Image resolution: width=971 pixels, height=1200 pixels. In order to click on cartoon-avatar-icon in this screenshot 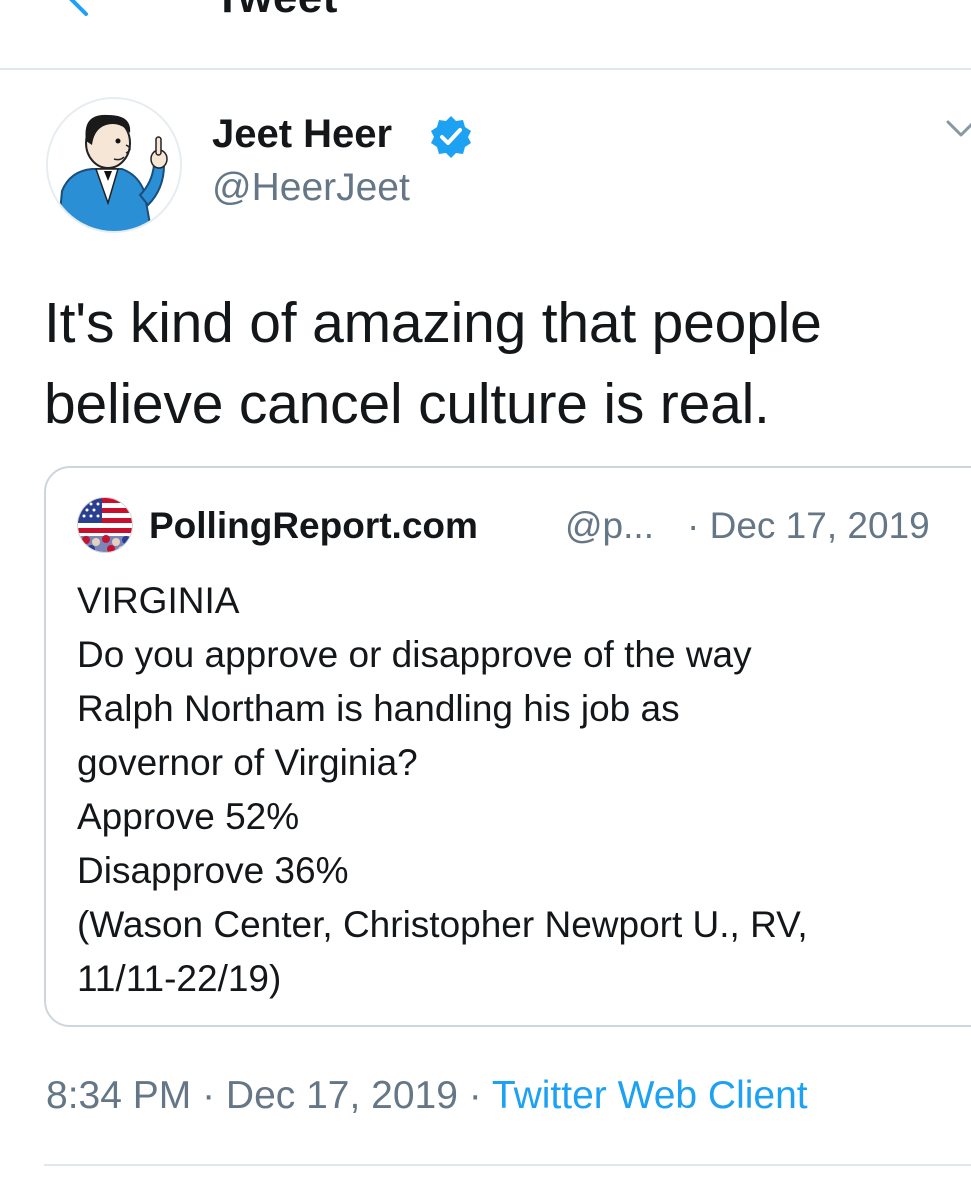, I will do `click(114, 165)`.